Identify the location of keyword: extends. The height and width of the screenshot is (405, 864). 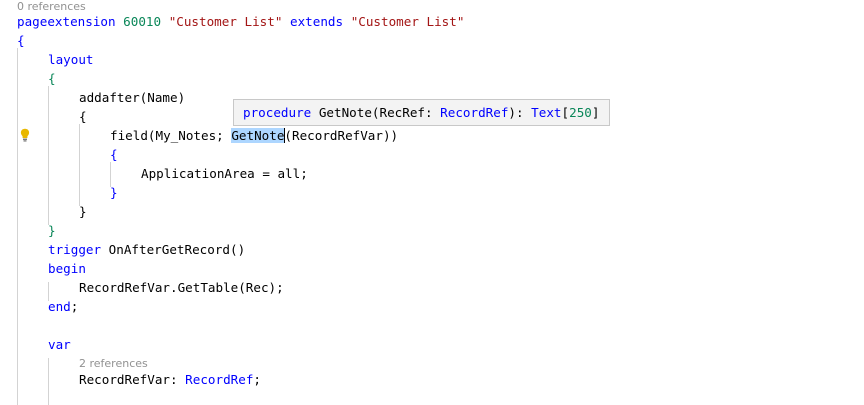
(317, 21).